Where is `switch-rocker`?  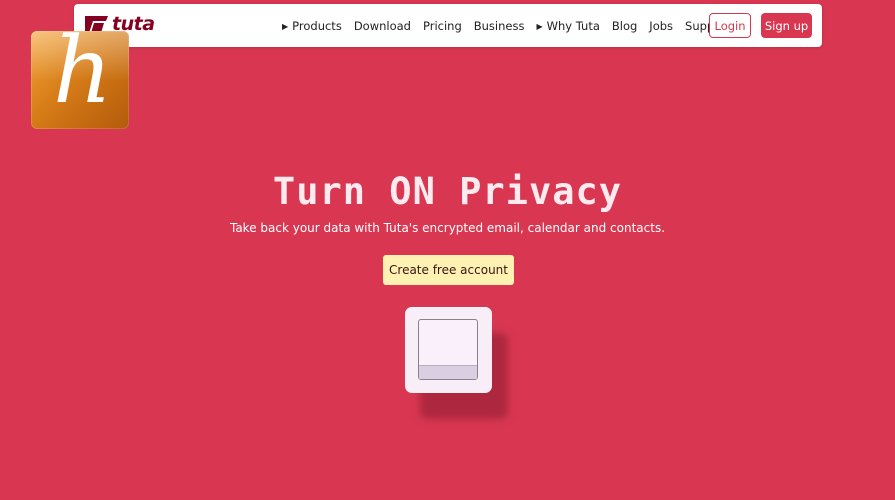
switch-rocker is located at coordinates (448, 349).